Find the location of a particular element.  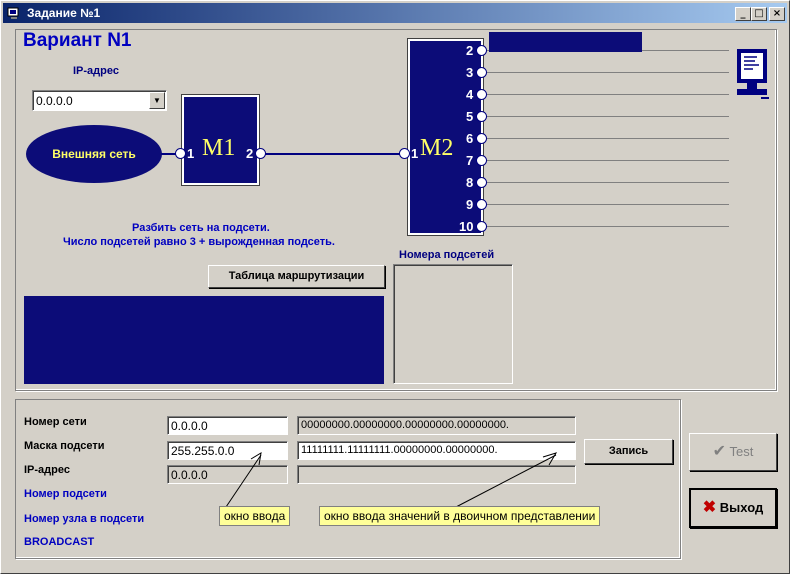

subnet-number-label: Номер подсети is located at coordinates (65, 494).